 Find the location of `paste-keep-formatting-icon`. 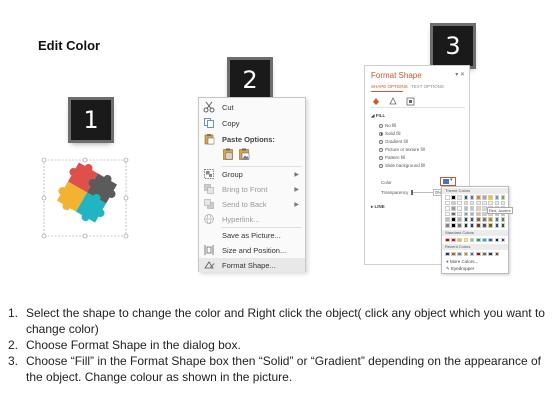

paste-keep-formatting-icon is located at coordinates (228, 154).